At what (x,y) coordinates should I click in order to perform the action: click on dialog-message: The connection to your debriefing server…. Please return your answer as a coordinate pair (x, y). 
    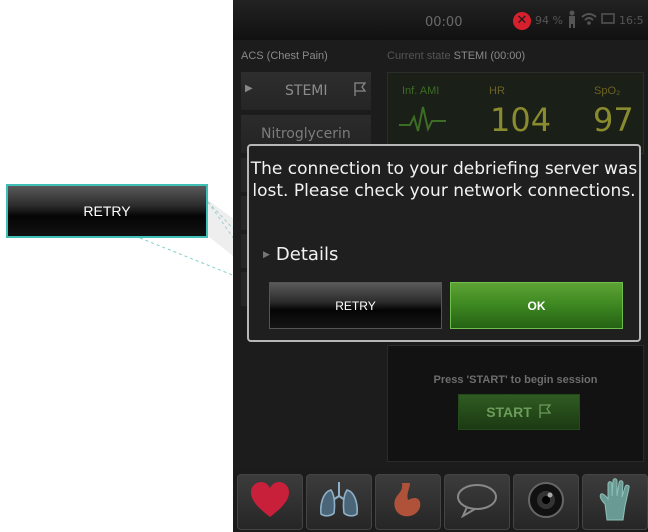
    Looking at the image, I should click on (444, 180).